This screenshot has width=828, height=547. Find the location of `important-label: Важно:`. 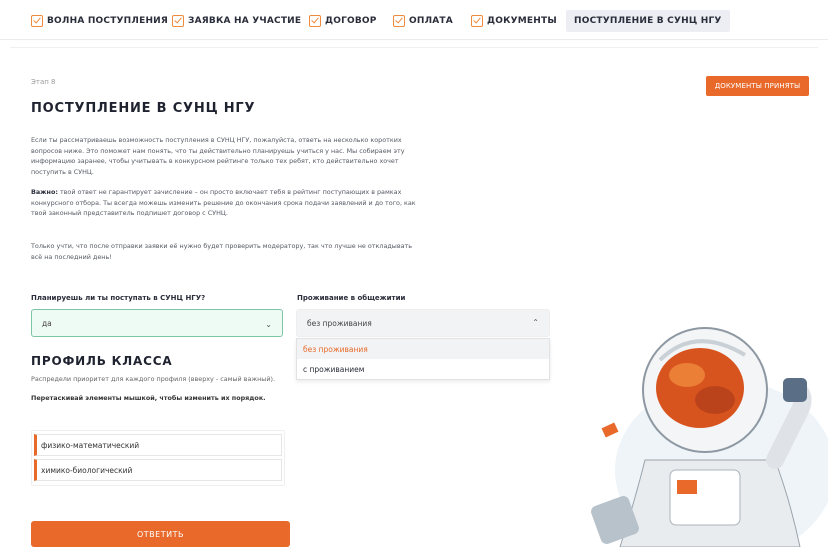

important-label: Важно: is located at coordinates (44, 192).